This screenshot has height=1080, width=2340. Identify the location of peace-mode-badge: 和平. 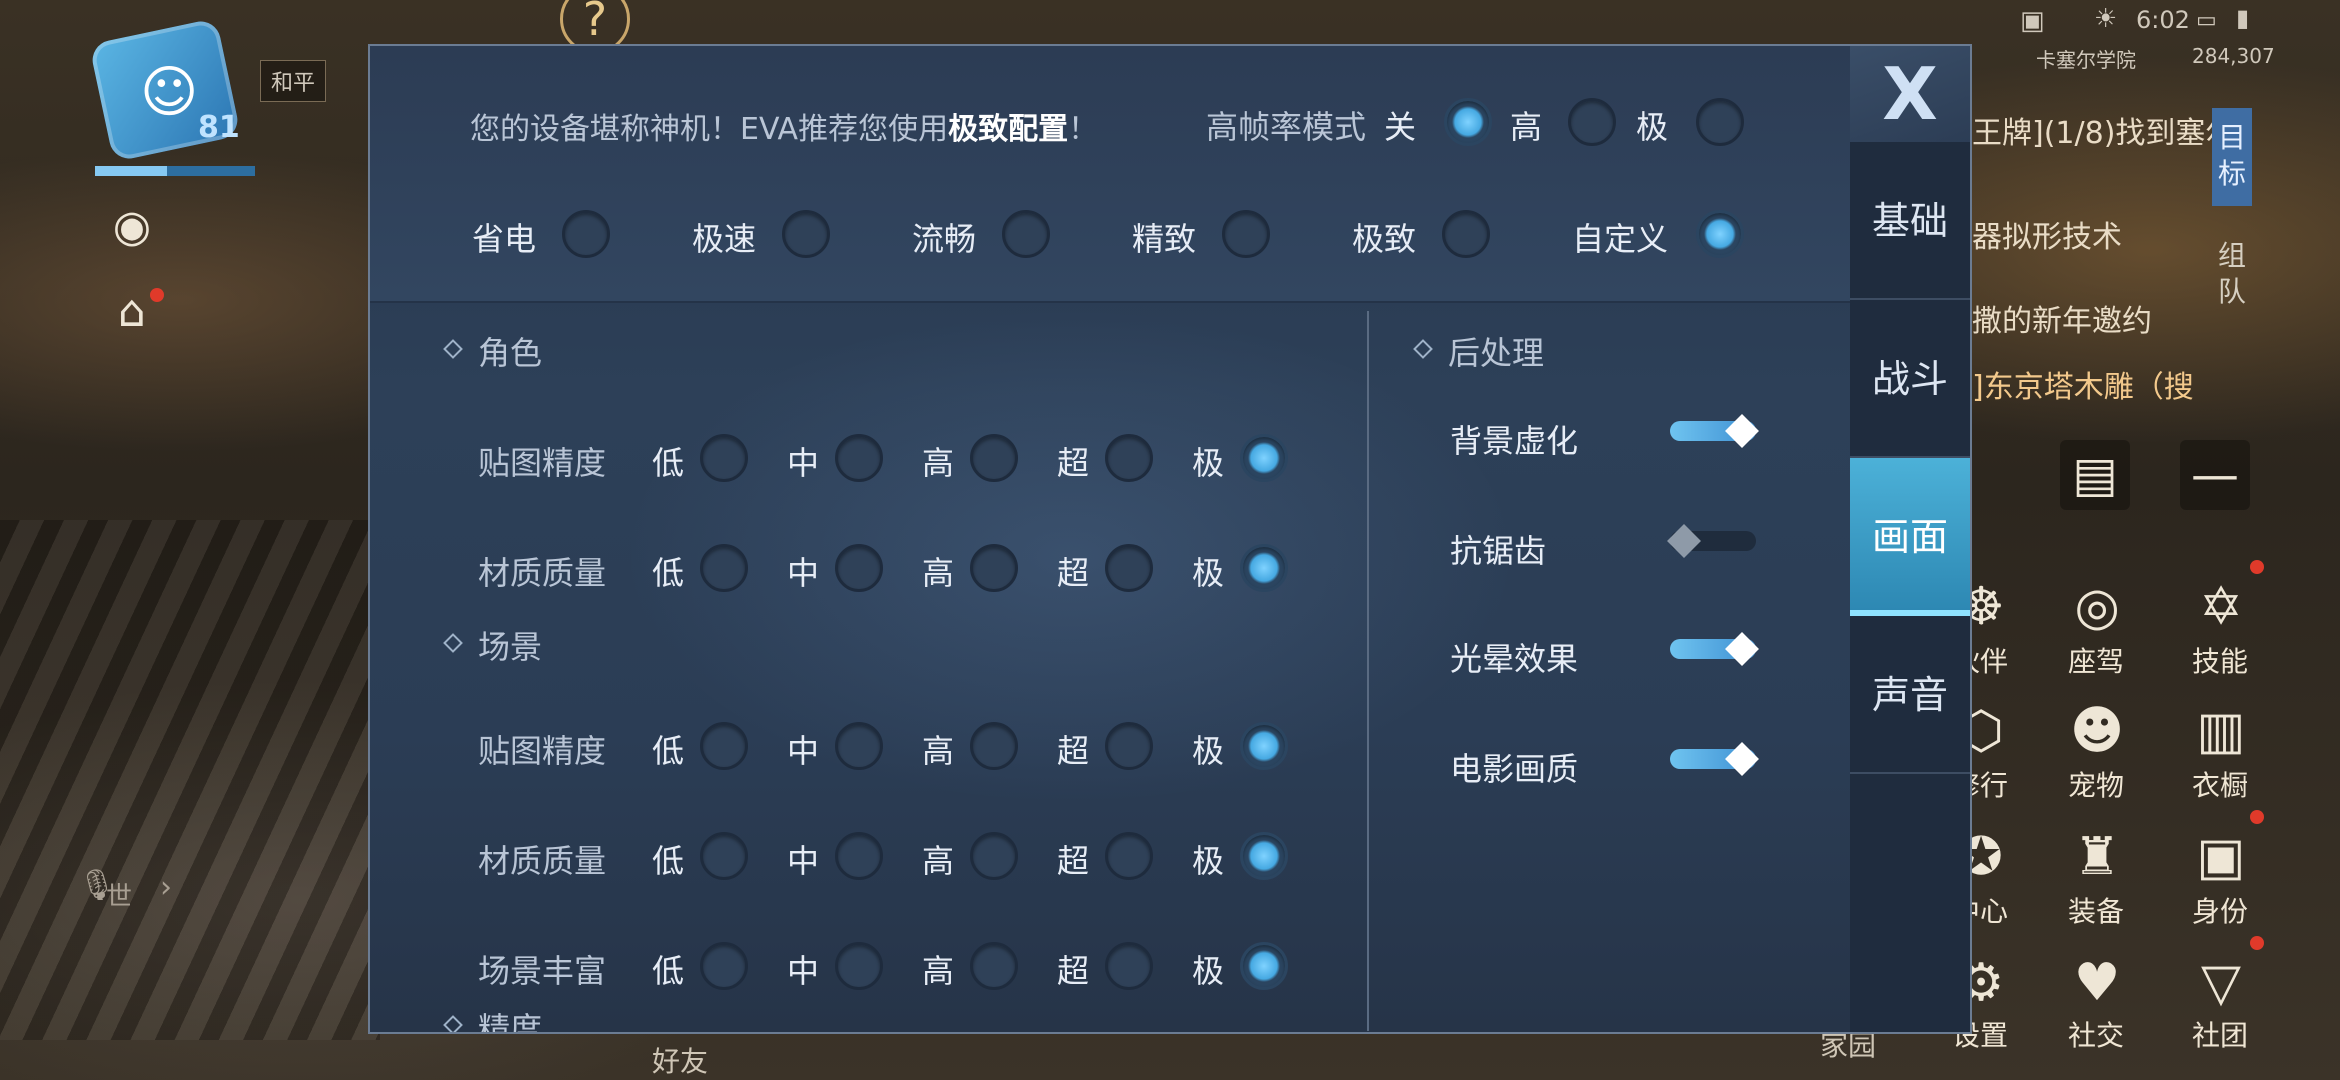
(293, 81).